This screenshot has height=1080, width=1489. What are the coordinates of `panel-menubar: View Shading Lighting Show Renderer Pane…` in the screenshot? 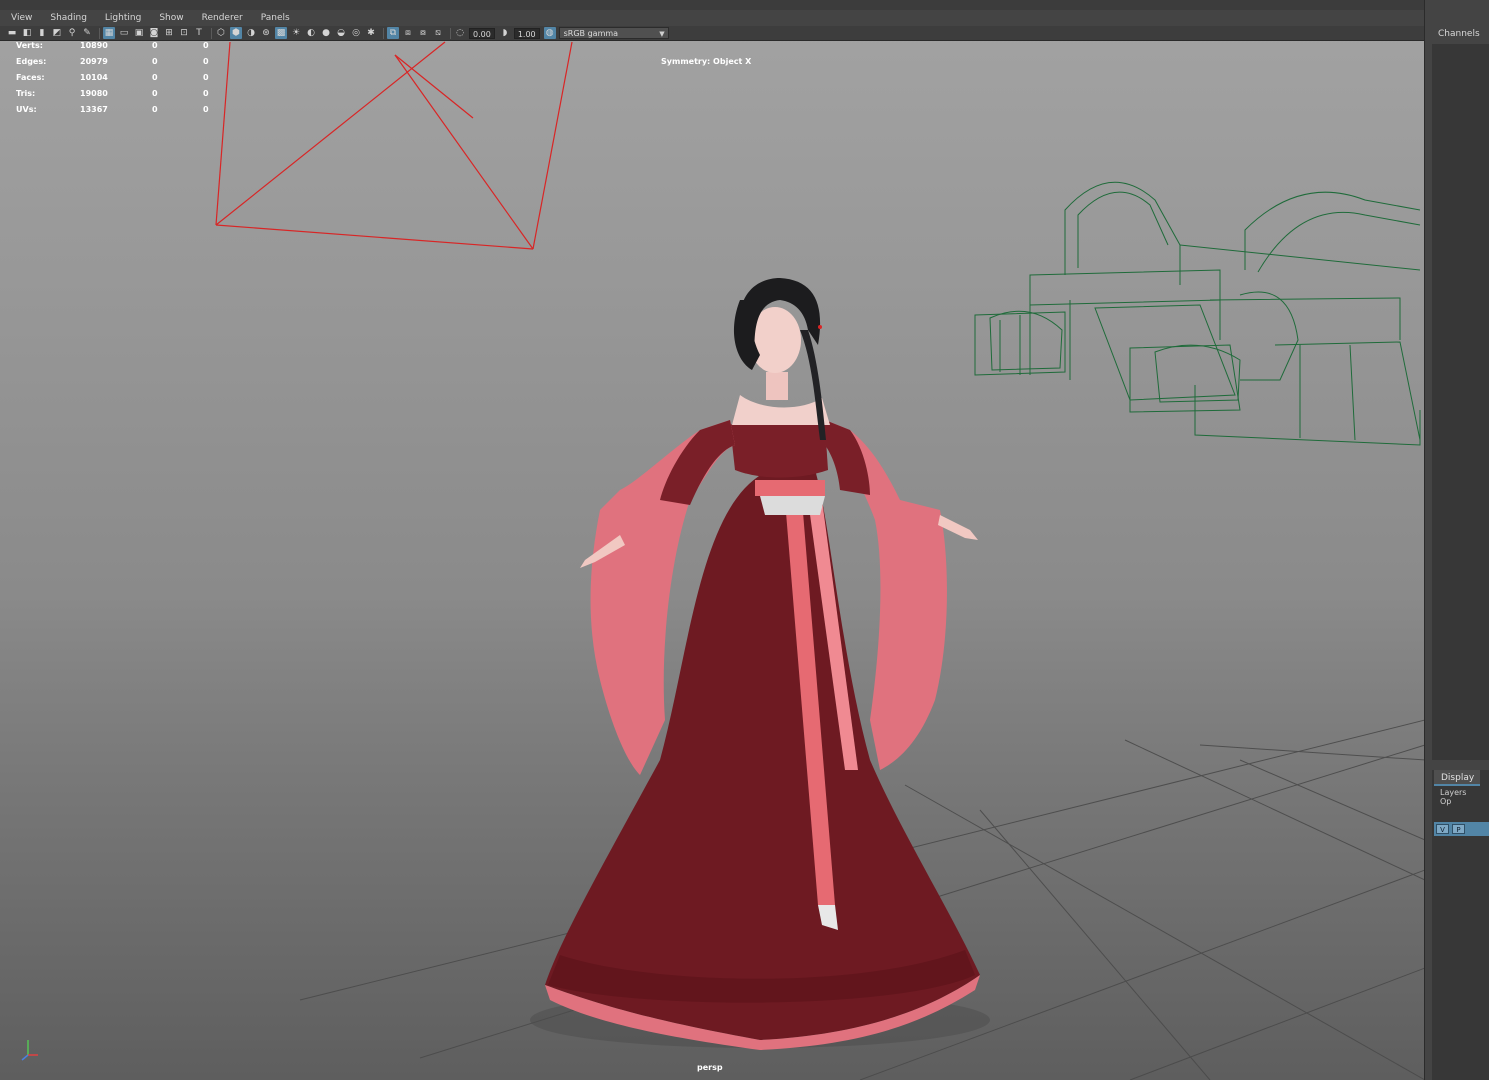 It's located at (712, 18).